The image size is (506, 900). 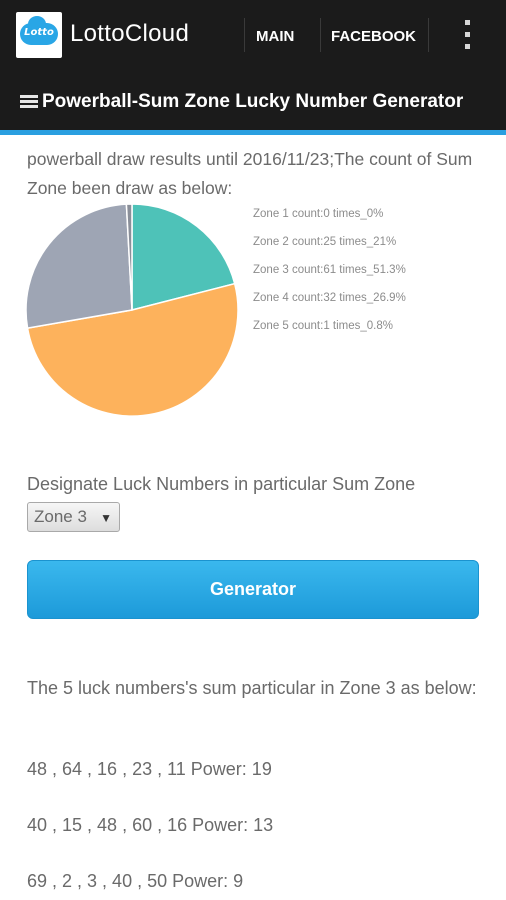 What do you see at coordinates (373, 36) in the screenshot?
I see `nav-facebook-link: FACEBOOK` at bounding box center [373, 36].